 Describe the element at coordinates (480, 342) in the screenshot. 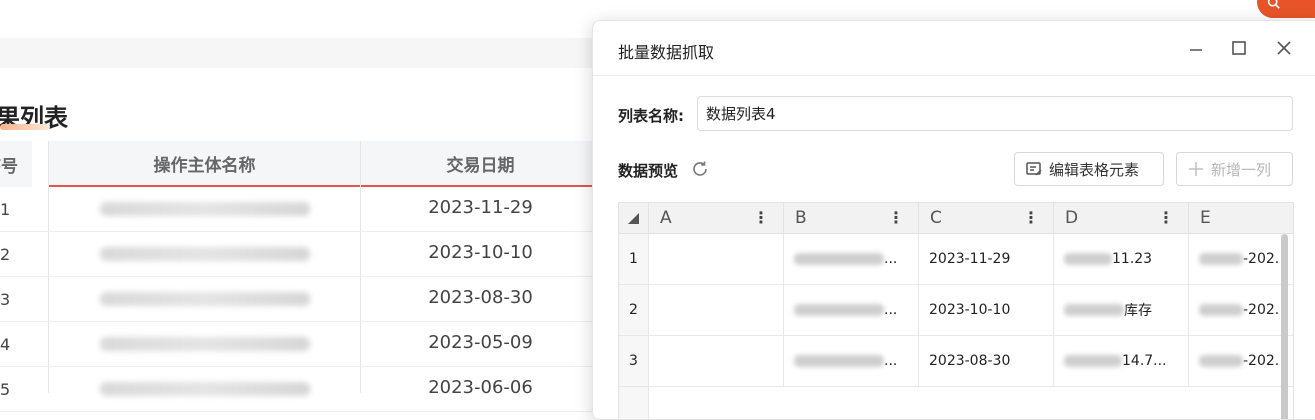

I see `trade-date: 2023-05-09` at that location.